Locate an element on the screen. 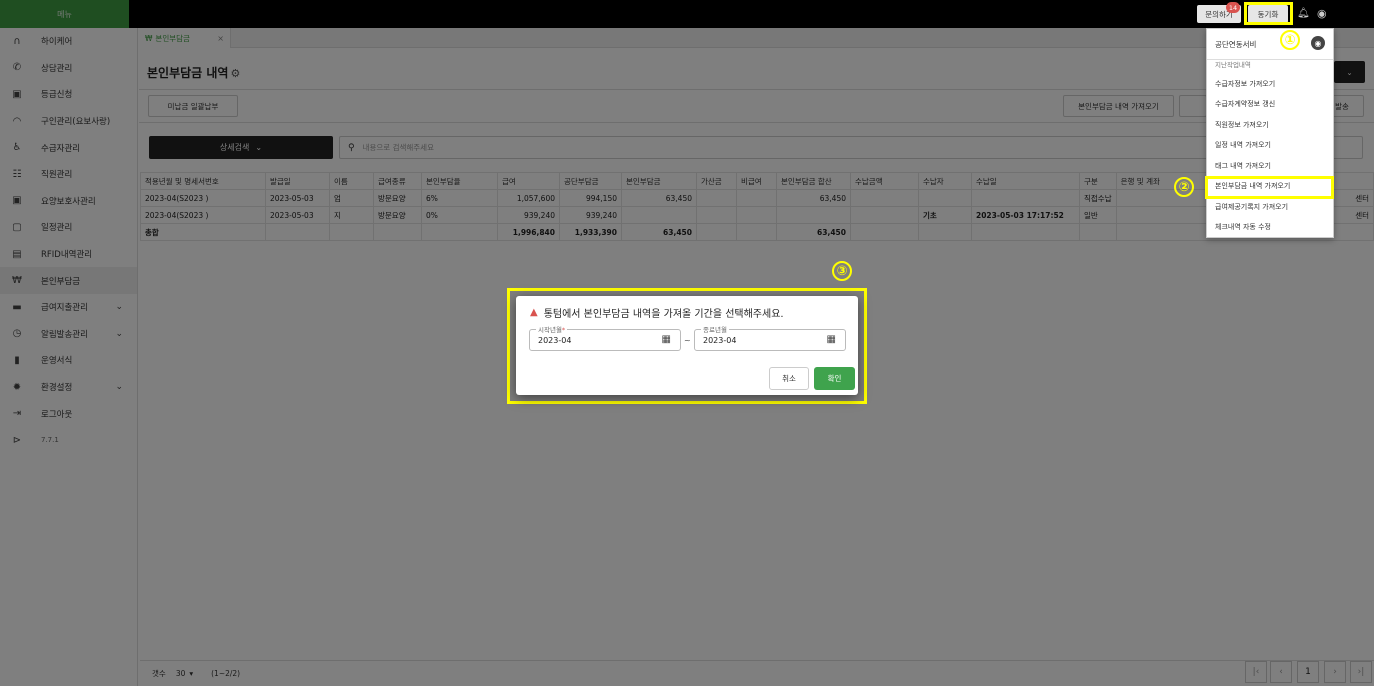 The height and width of the screenshot is (686, 1374). chat-icon: ◉ is located at coordinates (1318, 43).